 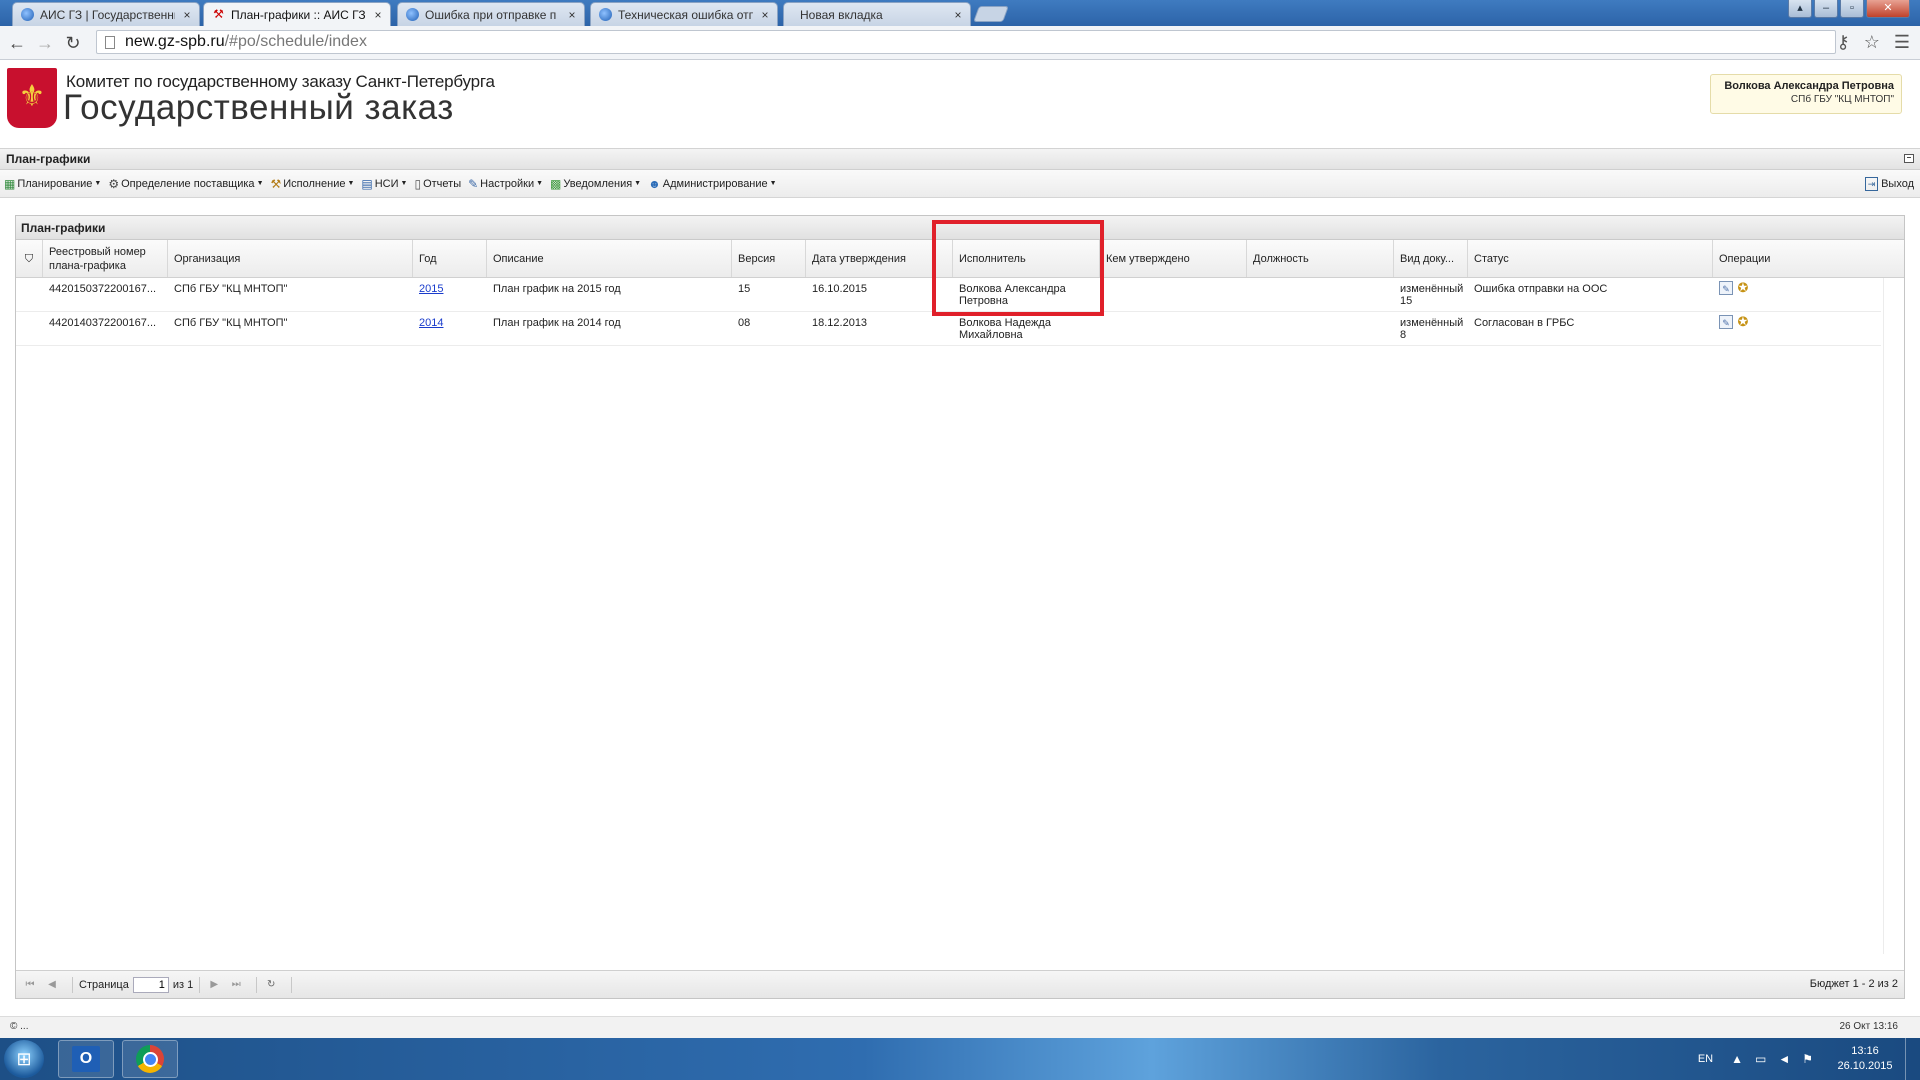 I want to click on menu-item-settings: ✎ Настройки ▼, so click(x=505, y=184).